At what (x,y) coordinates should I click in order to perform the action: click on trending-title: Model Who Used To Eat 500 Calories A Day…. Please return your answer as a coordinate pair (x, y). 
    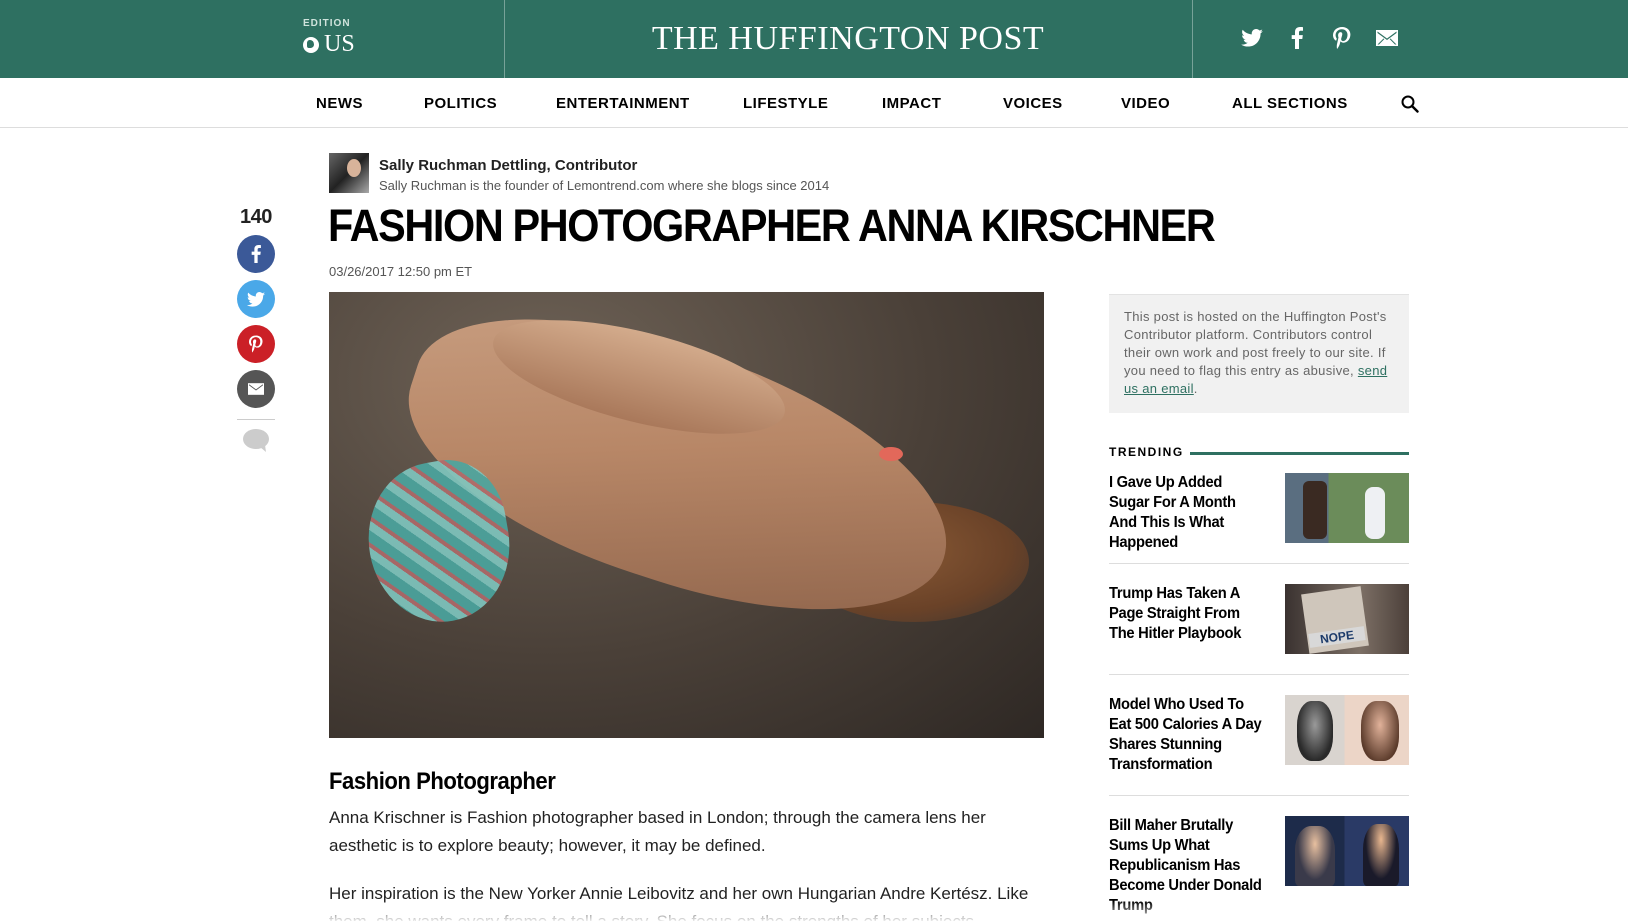
    Looking at the image, I should click on (1187, 735).